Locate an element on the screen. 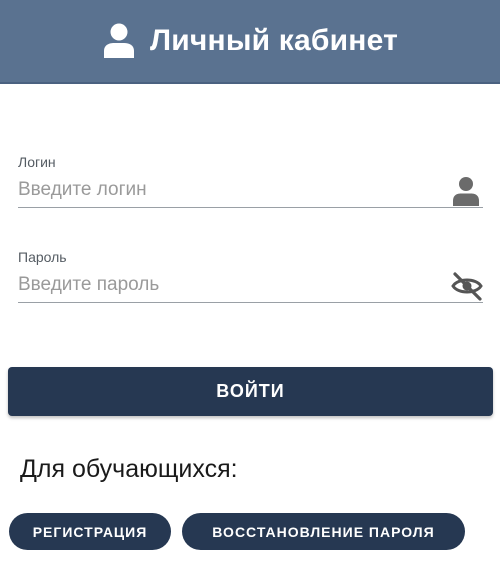 The width and height of the screenshot is (500, 565). login-field-row is located at coordinates (250, 192).